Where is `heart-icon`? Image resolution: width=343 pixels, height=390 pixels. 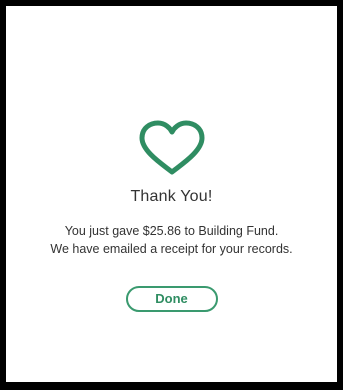
heart-icon is located at coordinates (172, 148).